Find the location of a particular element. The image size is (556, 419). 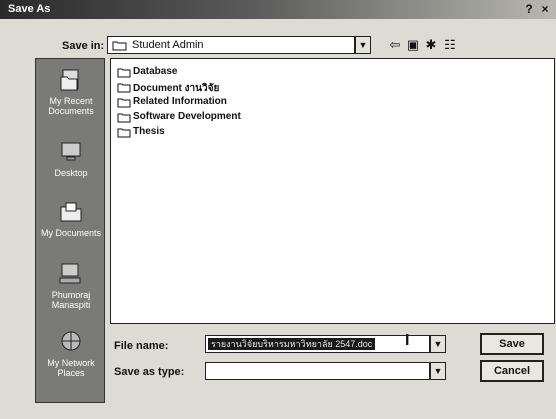

save-as-type-dropdown is located at coordinates (317, 371).